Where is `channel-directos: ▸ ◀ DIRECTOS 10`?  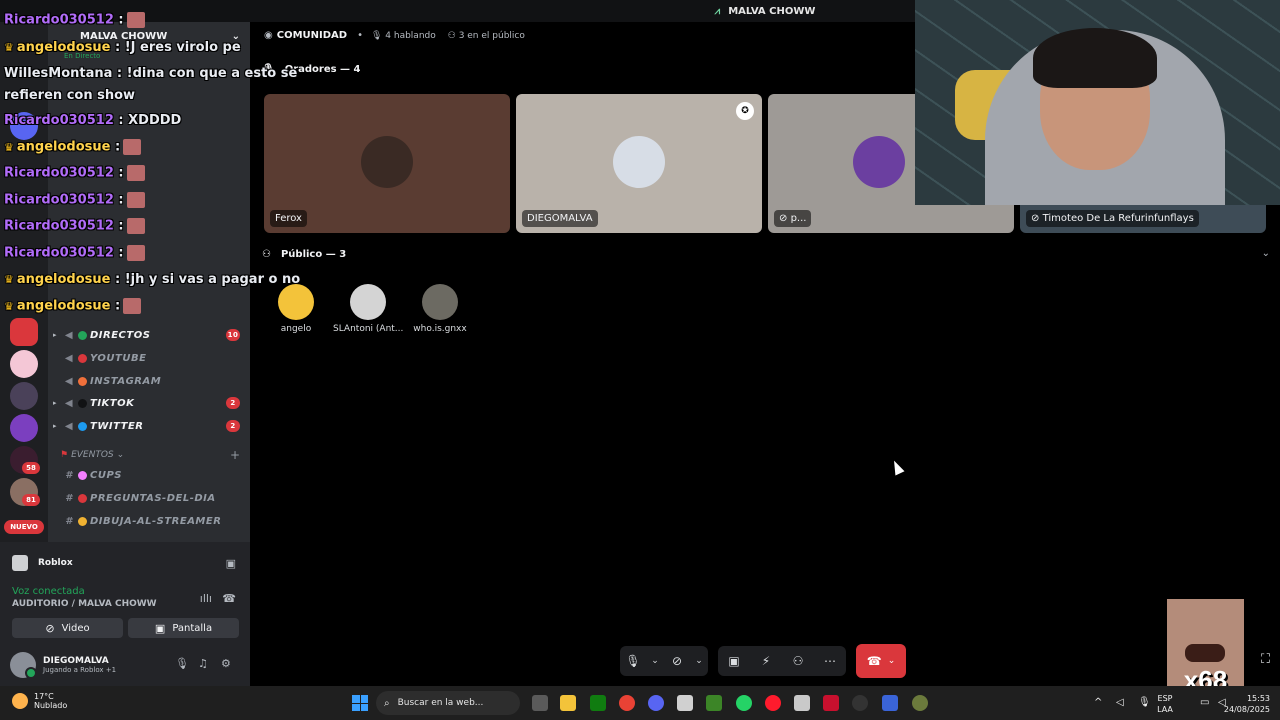
channel-directos: ▸ ◀ DIRECTOS 10 is located at coordinates (149, 335).